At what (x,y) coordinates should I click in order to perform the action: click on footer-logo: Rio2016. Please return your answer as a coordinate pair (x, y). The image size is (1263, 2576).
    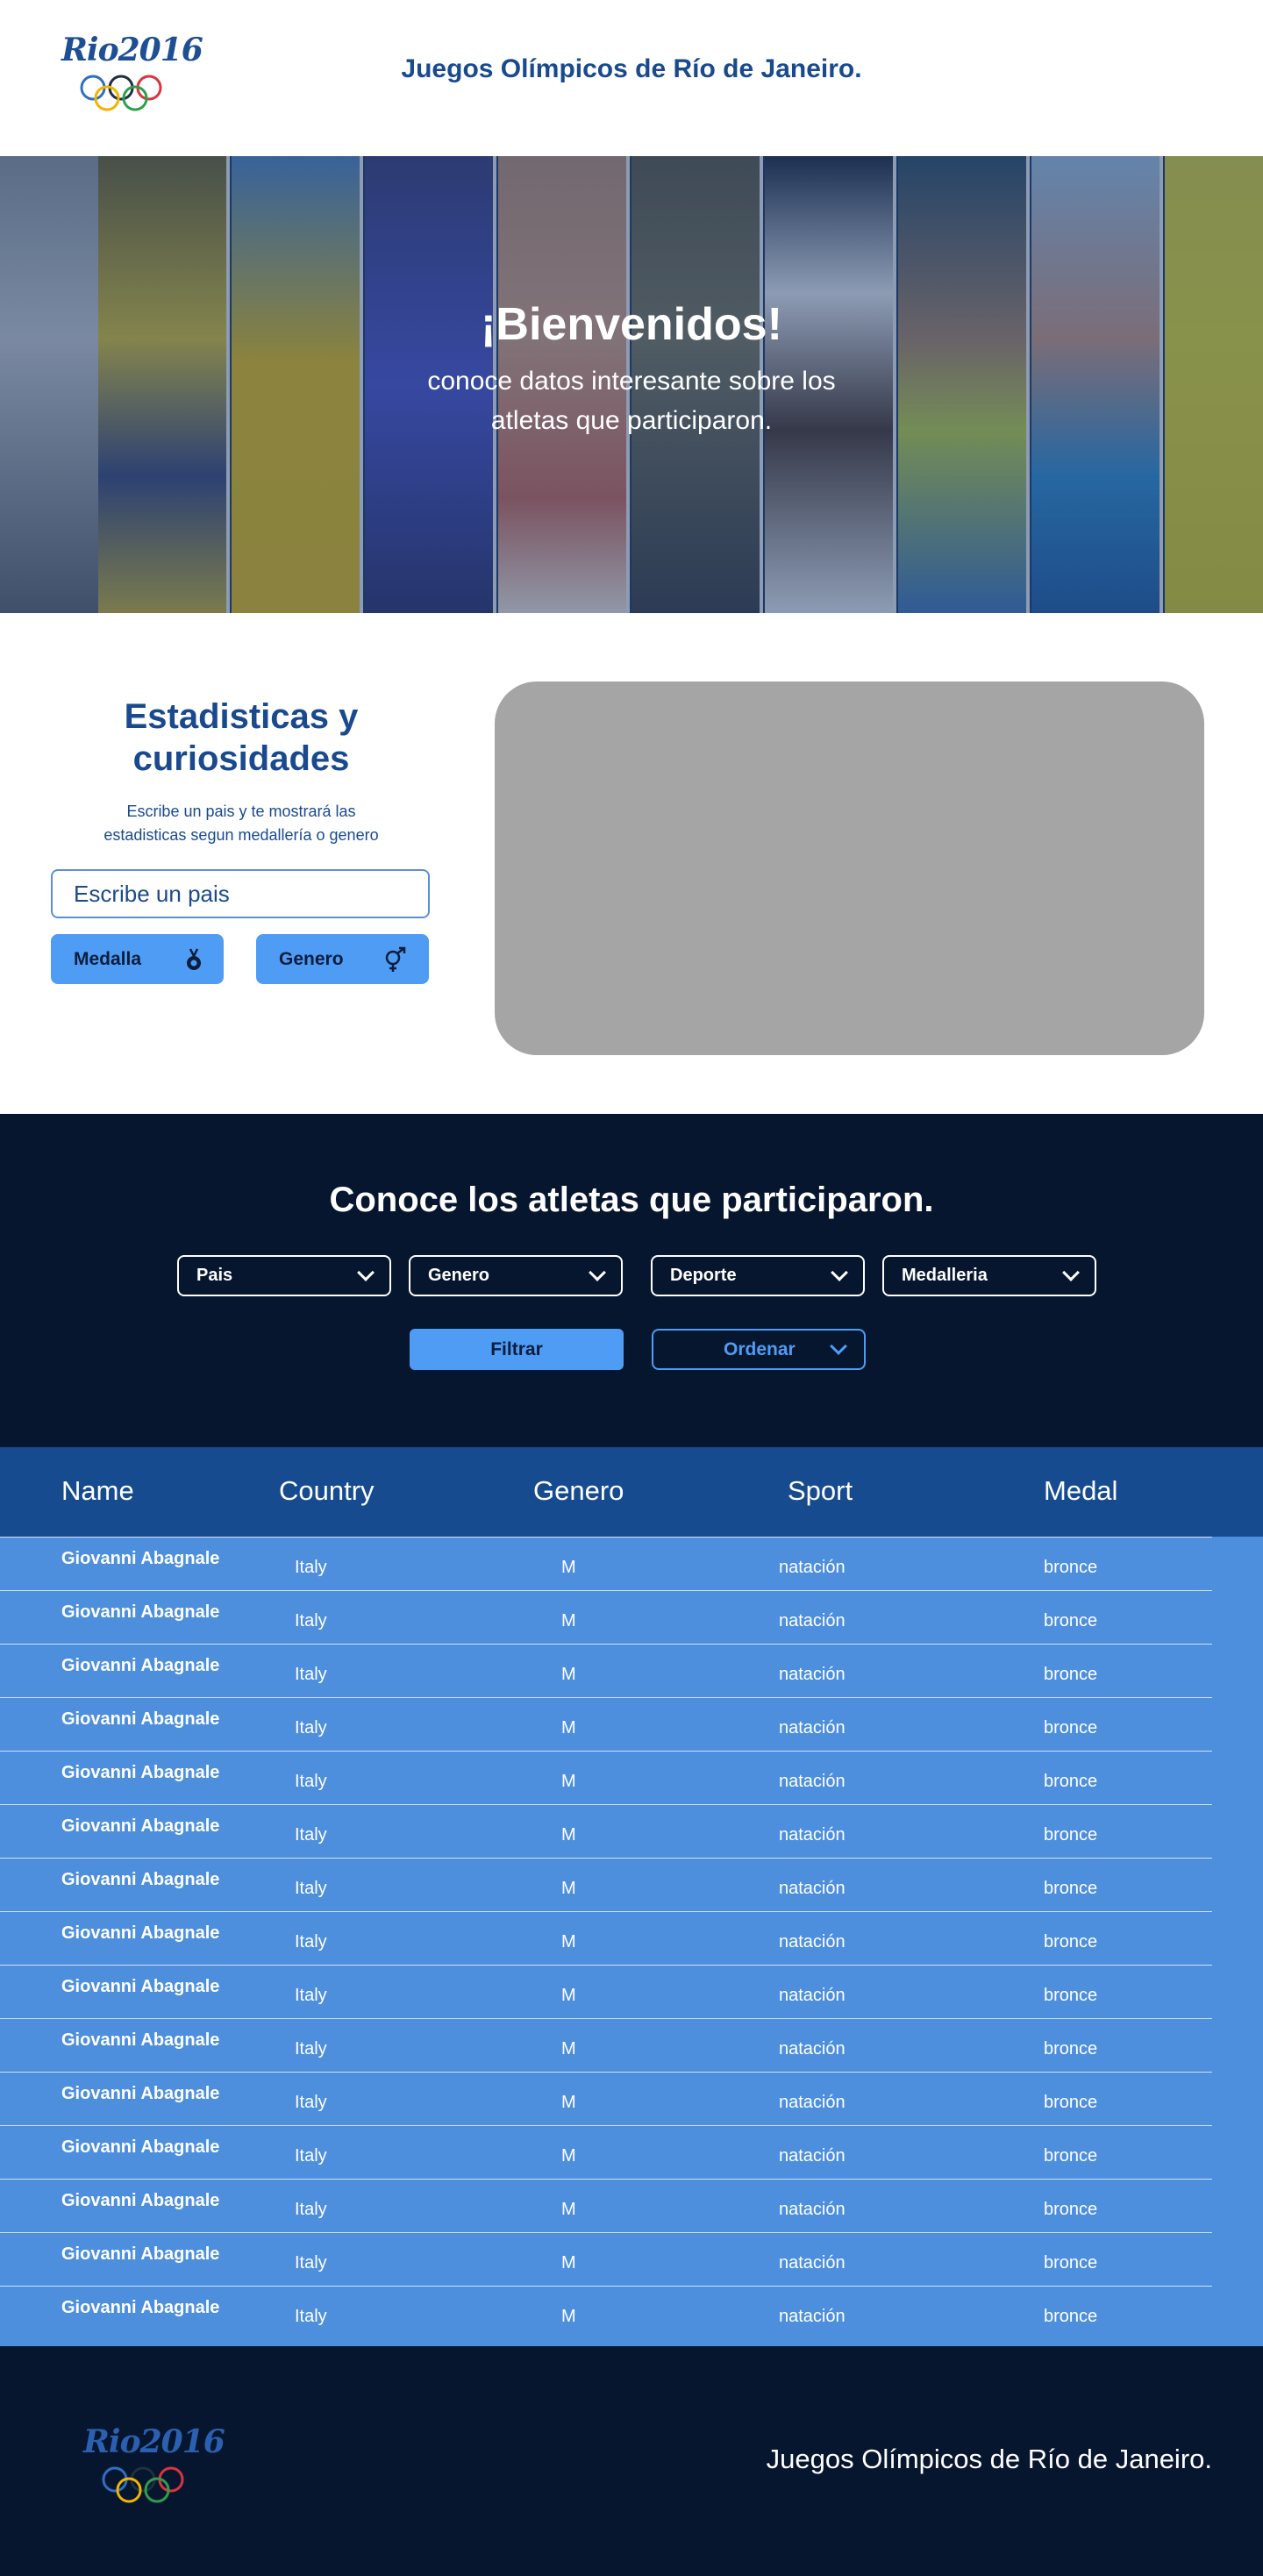
    Looking at the image, I should click on (154, 2463).